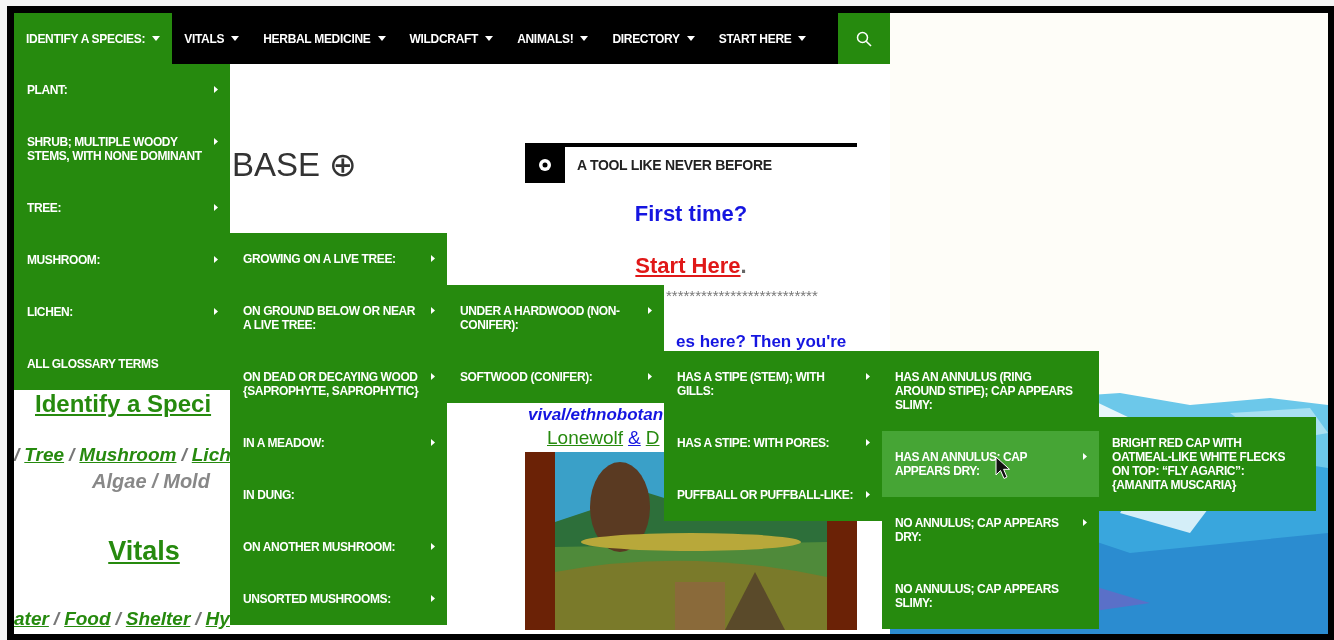 The image size is (1334, 640). Describe the element at coordinates (122, 260) in the screenshot. I see `menu-item: MUSHROOM:` at that location.